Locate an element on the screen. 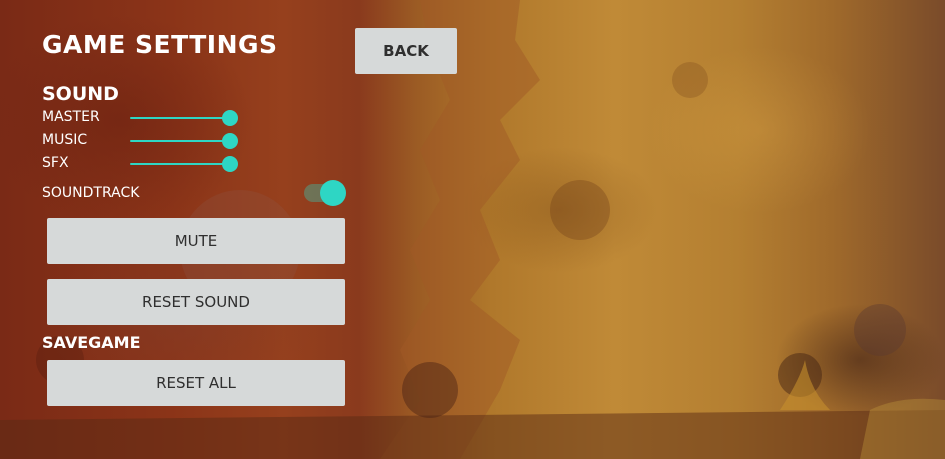  master-slider-track is located at coordinates (180, 118).